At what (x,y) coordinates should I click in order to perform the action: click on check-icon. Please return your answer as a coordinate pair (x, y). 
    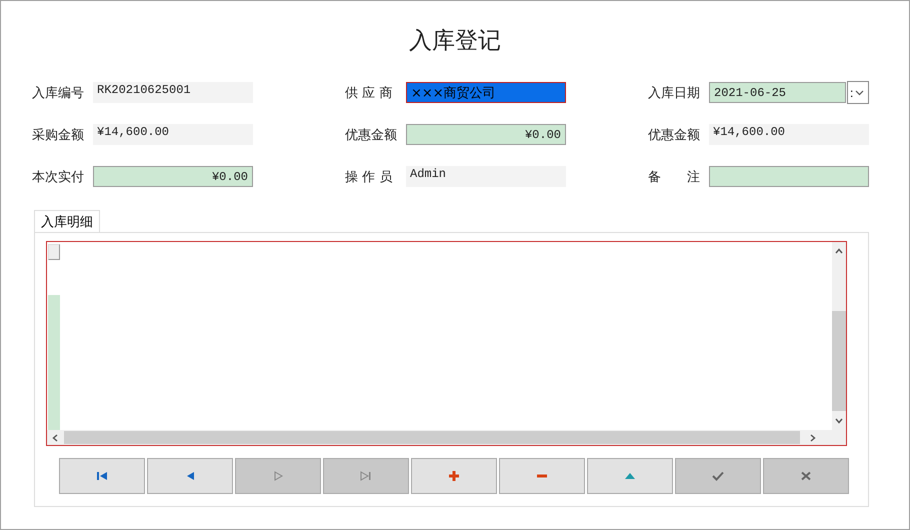
    Looking at the image, I should click on (718, 476).